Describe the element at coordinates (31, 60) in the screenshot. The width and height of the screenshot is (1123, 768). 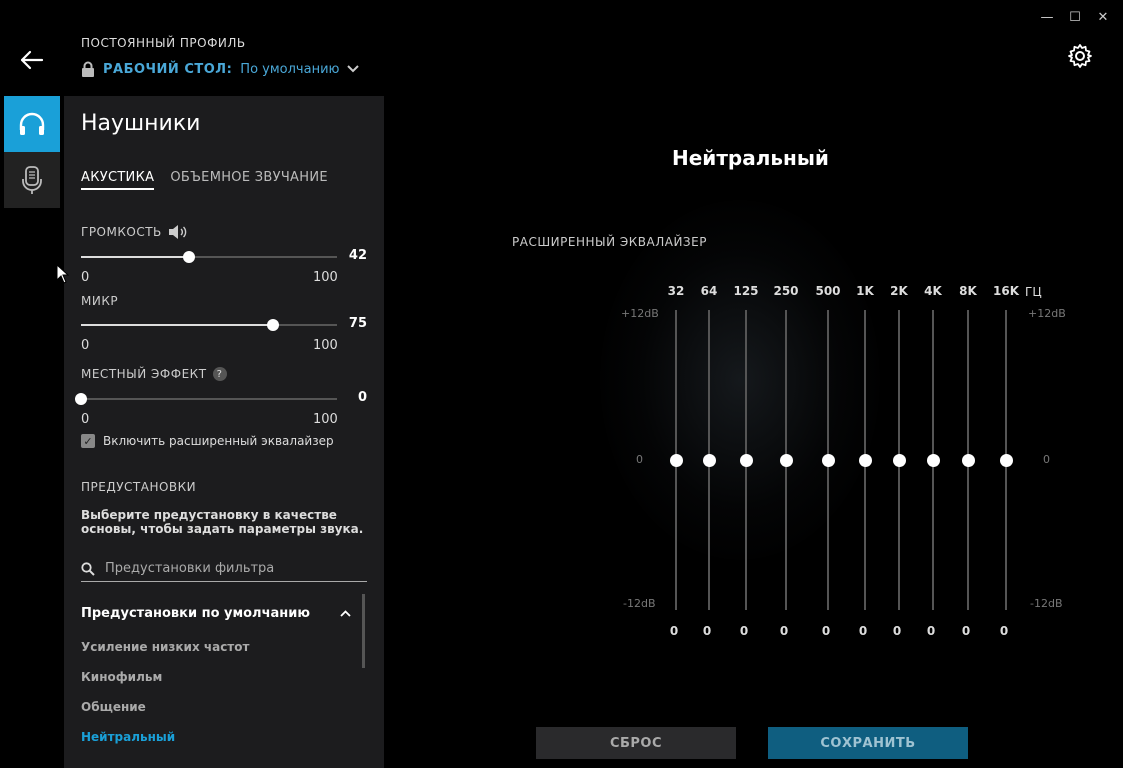
I see `back-arrow-icon` at that location.